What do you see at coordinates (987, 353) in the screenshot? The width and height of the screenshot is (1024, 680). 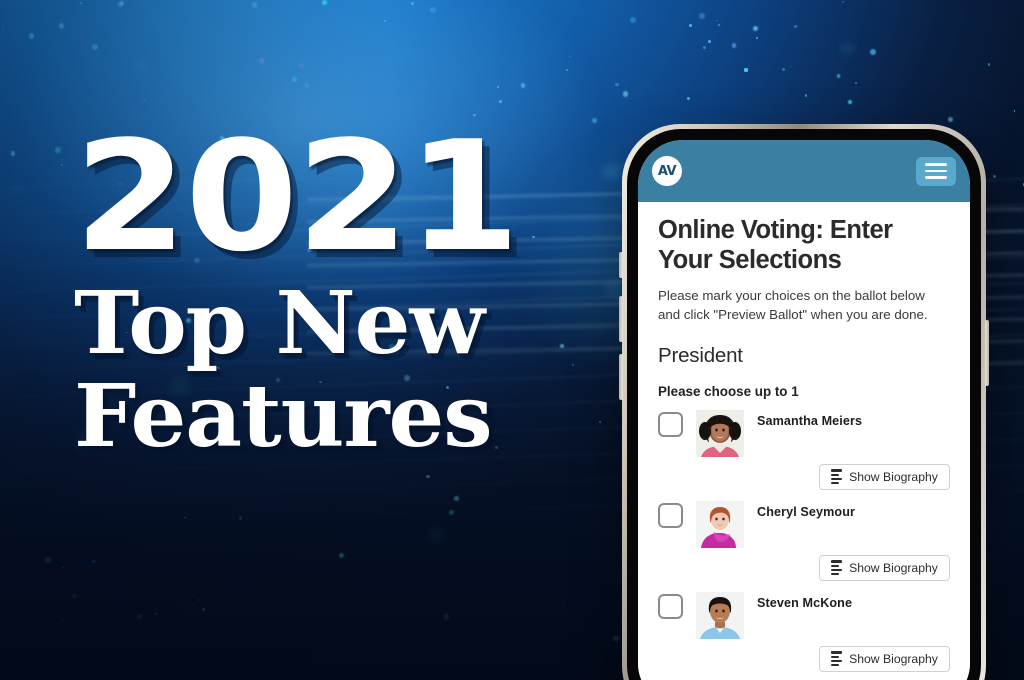 I see `phone-power-button` at bounding box center [987, 353].